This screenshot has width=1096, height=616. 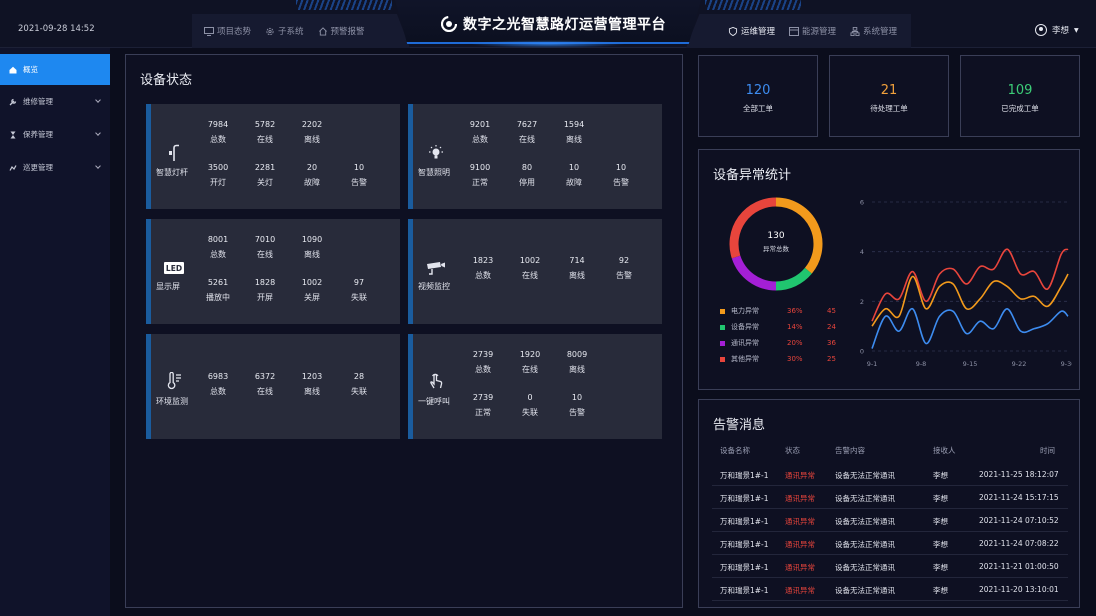 I want to click on legend-count: 24, so click(x=831, y=327).